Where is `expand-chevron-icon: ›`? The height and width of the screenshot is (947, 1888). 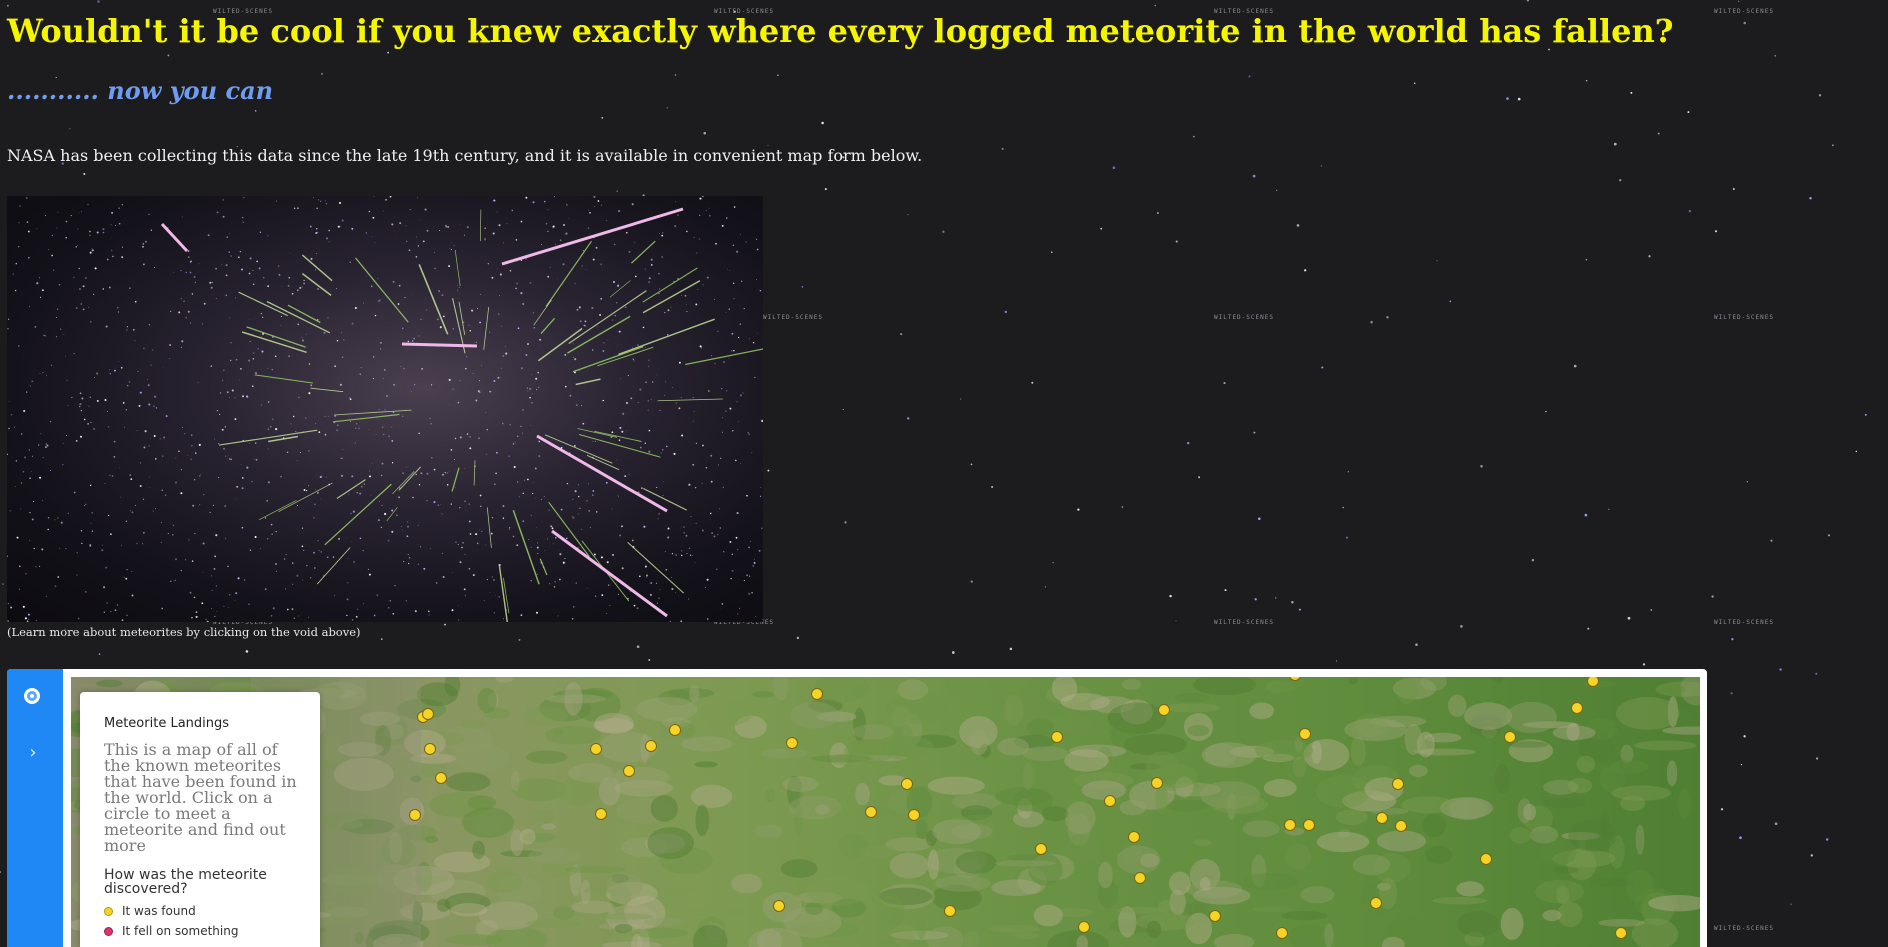
expand-chevron-icon: › is located at coordinates (33, 753).